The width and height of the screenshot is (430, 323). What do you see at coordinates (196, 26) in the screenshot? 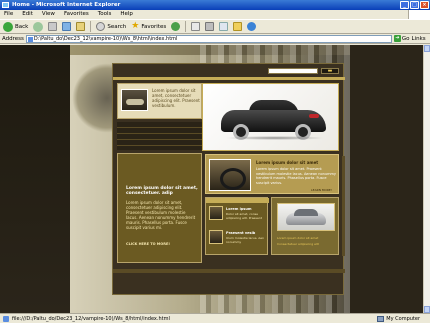
I see `mail-icon` at bounding box center [196, 26].